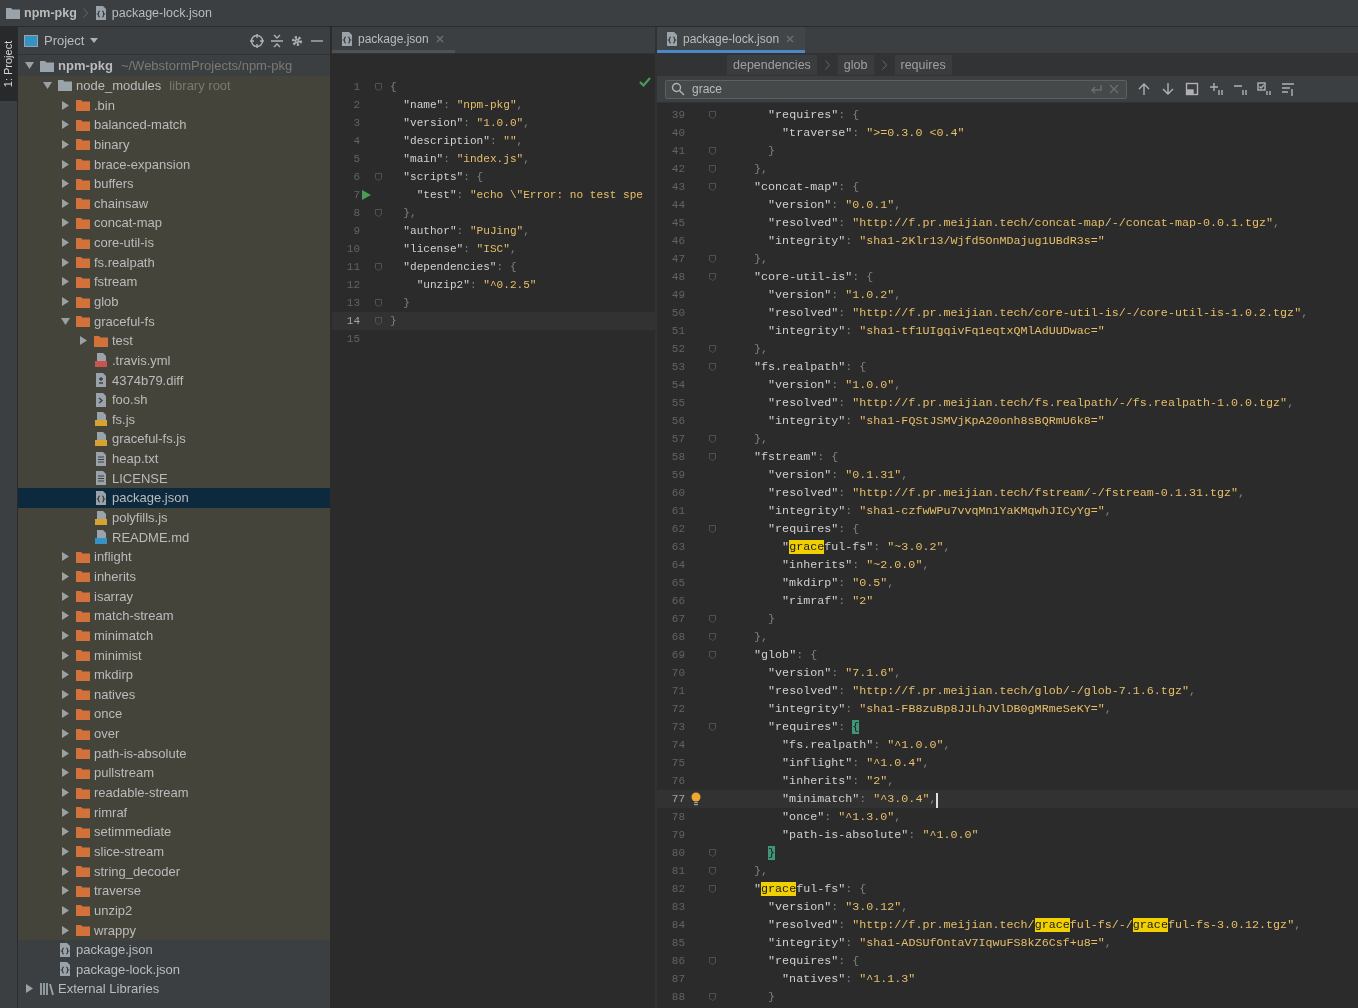 This screenshot has width=1358, height=1008. I want to click on tree-item: concat-map, so click(174, 223).